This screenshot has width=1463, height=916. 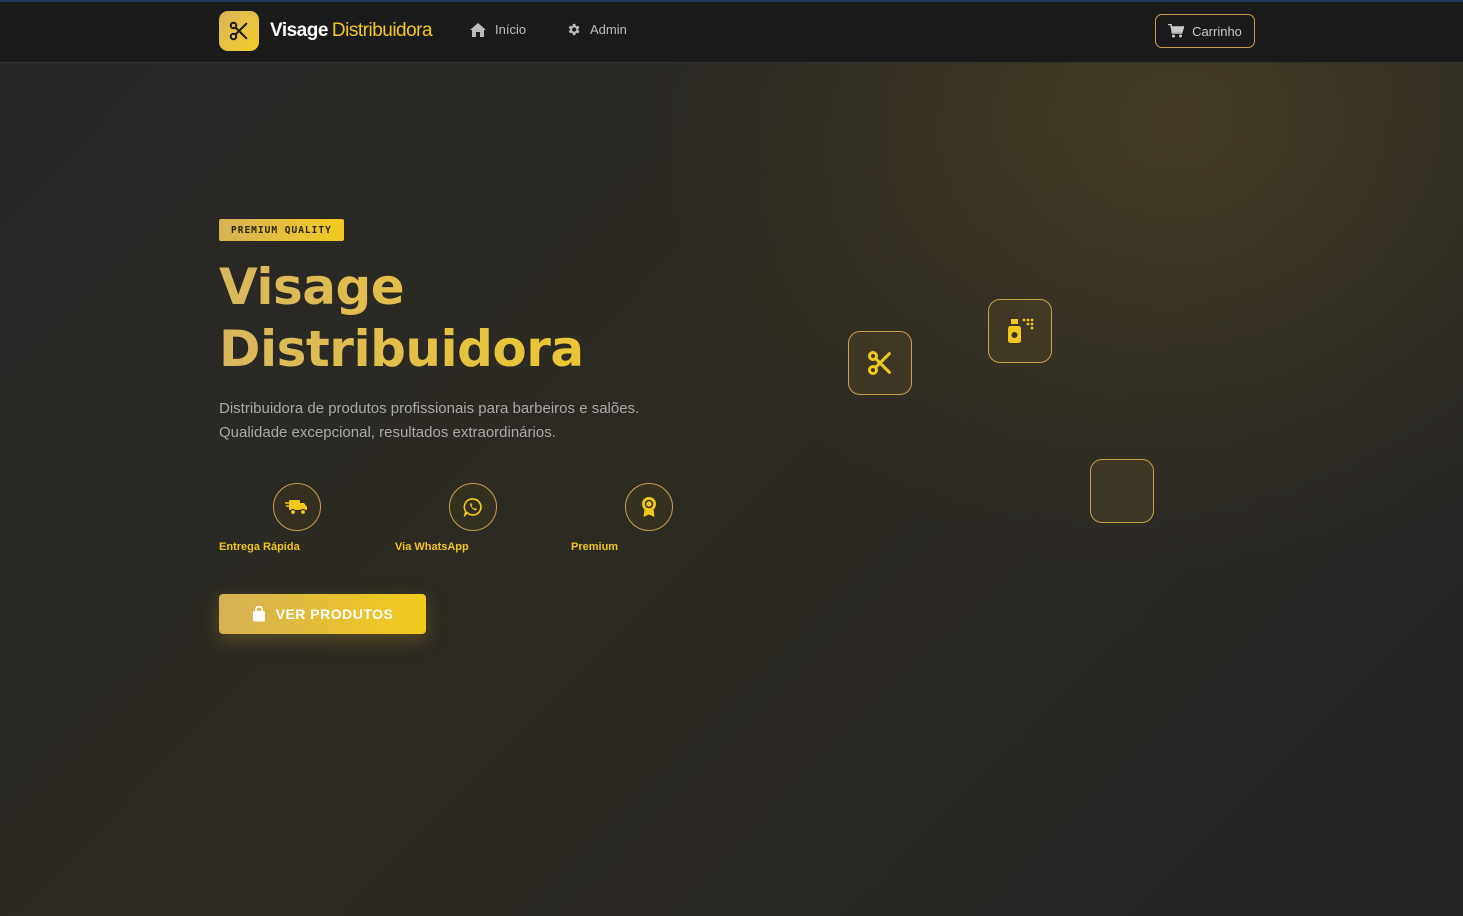 What do you see at coordinates (595, 547) in the screenshot?
I see `feature-label: Premium` at bounding box center [595, 547].